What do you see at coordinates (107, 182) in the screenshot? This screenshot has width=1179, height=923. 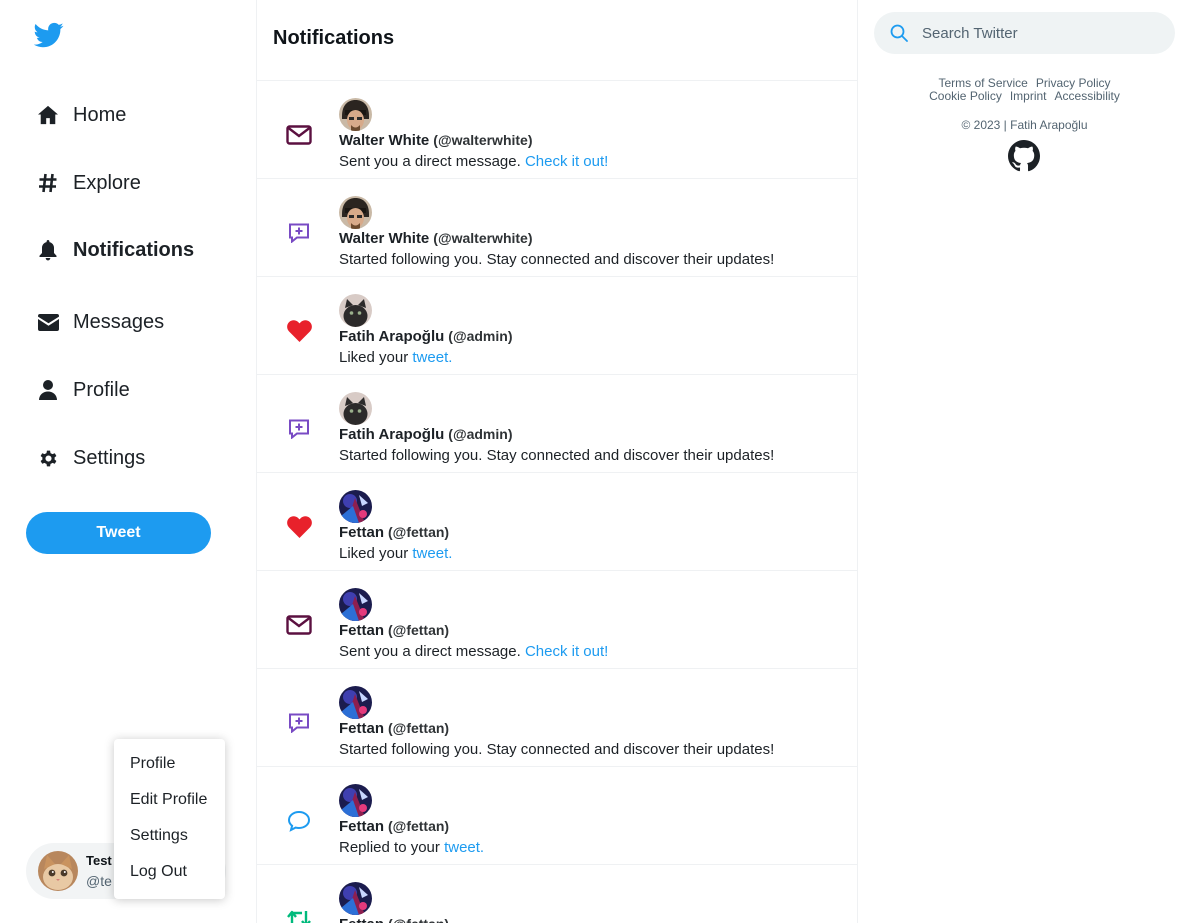 I see `nav-explore-label: Explore` at bounding box center [107, 182].